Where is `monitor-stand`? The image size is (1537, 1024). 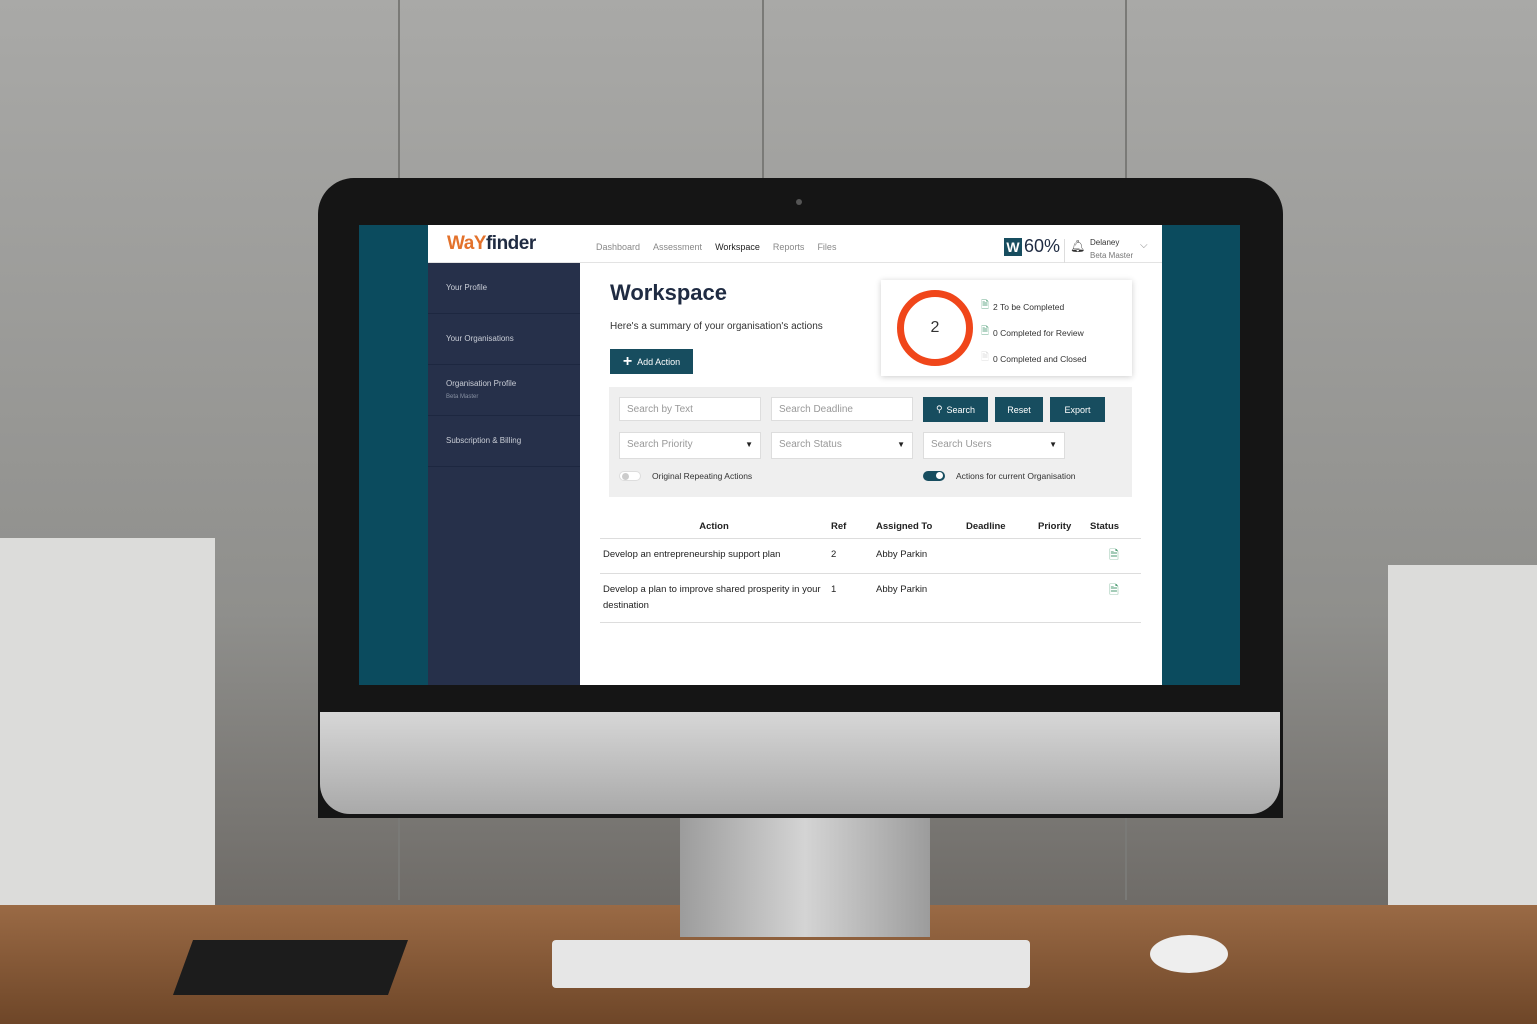
monitor-stand is located at coordinates (805, 874).